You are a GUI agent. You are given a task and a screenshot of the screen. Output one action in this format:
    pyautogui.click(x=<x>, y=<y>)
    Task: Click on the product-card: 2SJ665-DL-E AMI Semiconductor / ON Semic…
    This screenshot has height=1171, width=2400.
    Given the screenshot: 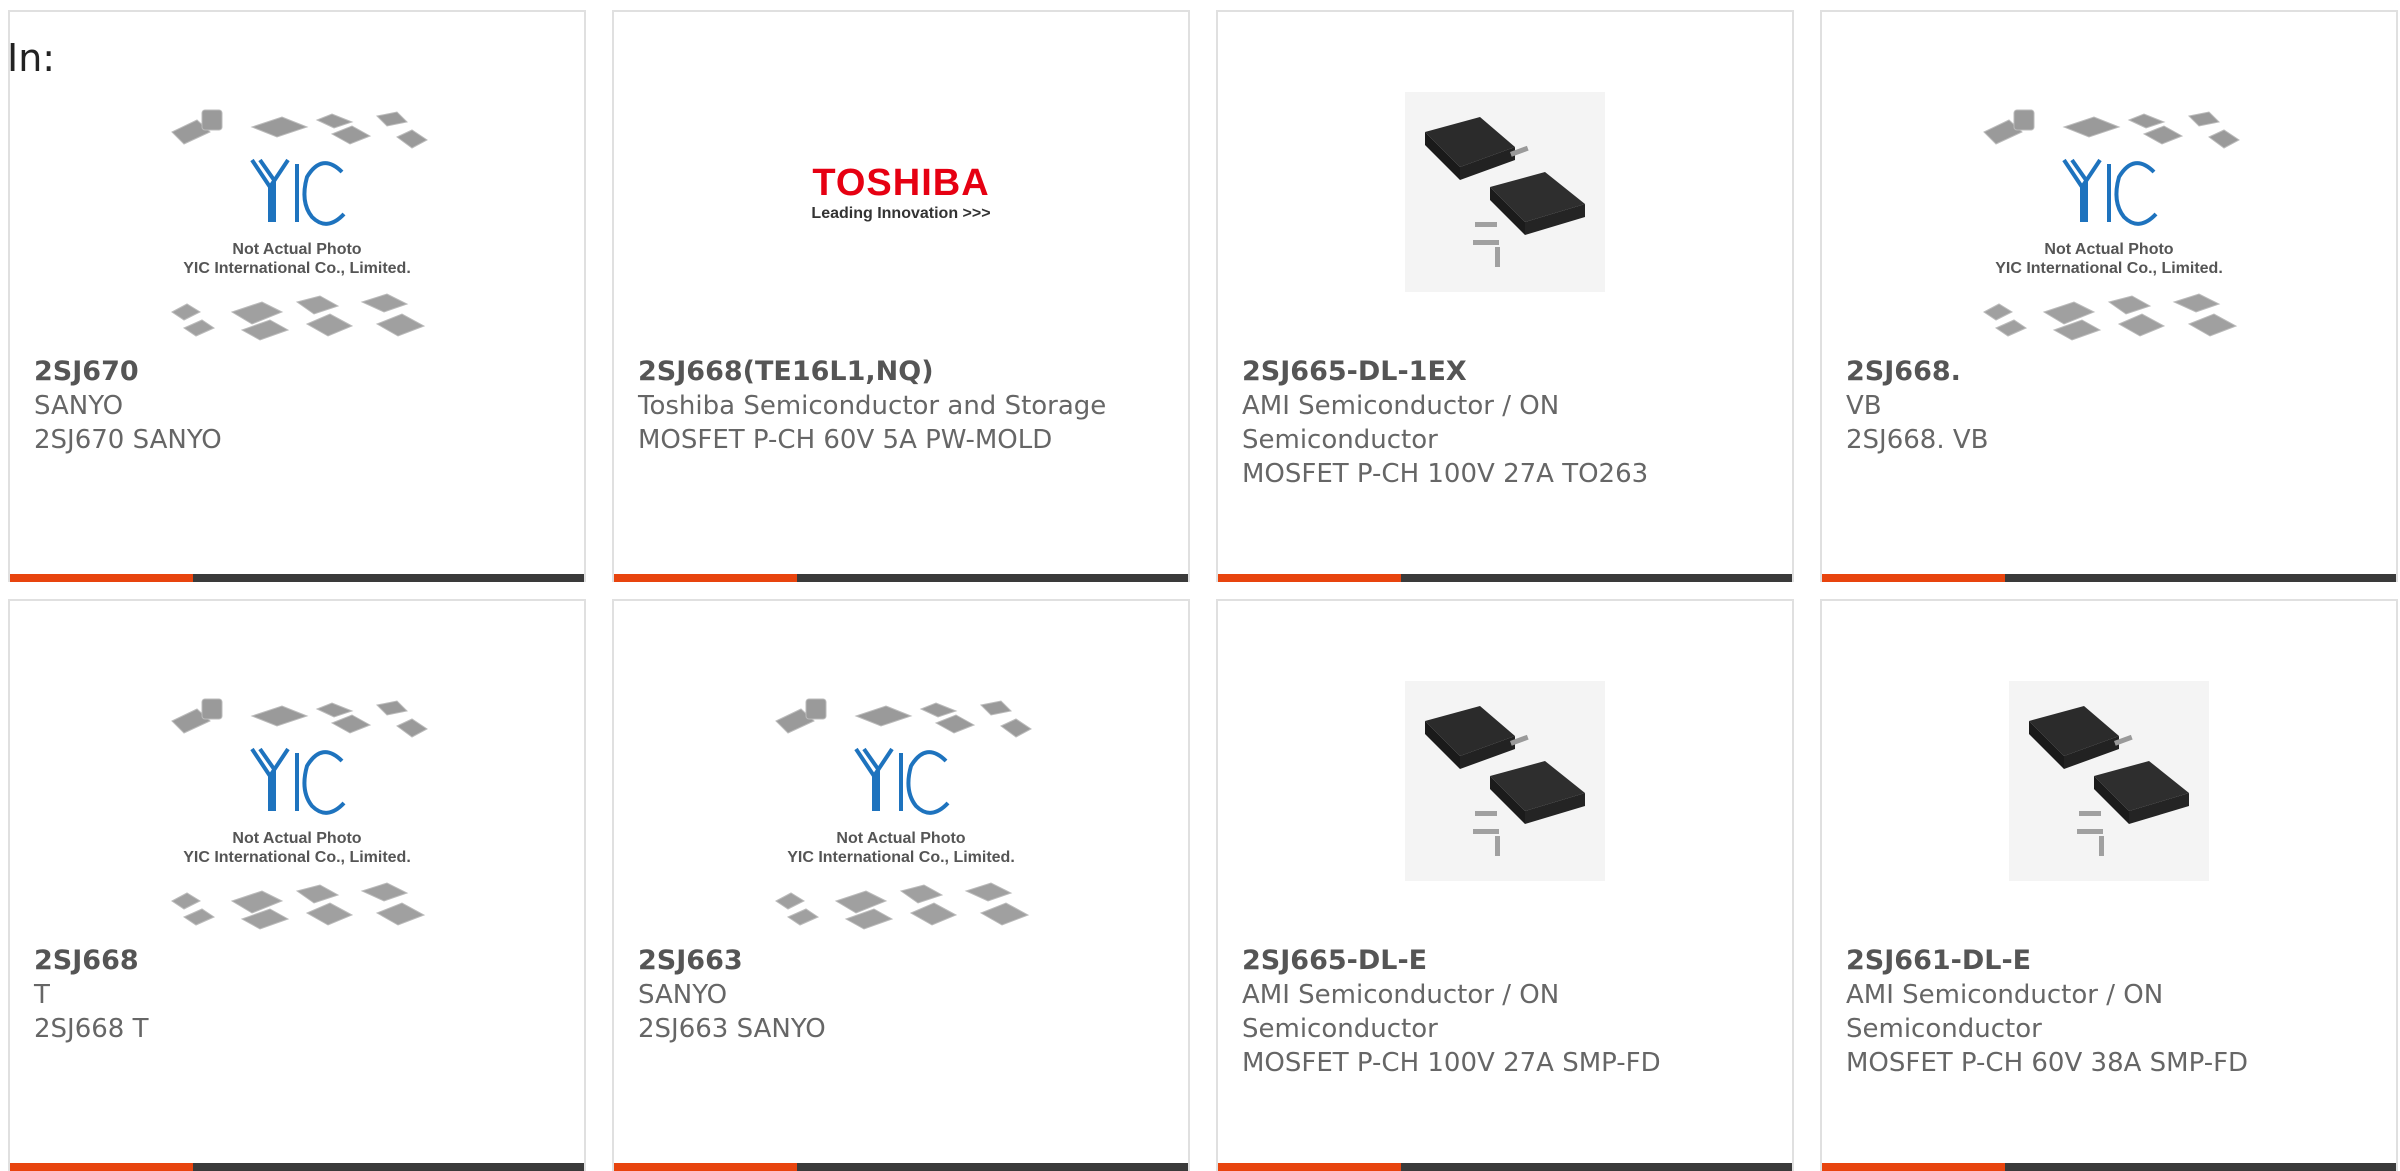 What is the action you would take?
    pyautogui.click(x=1505, y=885)
    